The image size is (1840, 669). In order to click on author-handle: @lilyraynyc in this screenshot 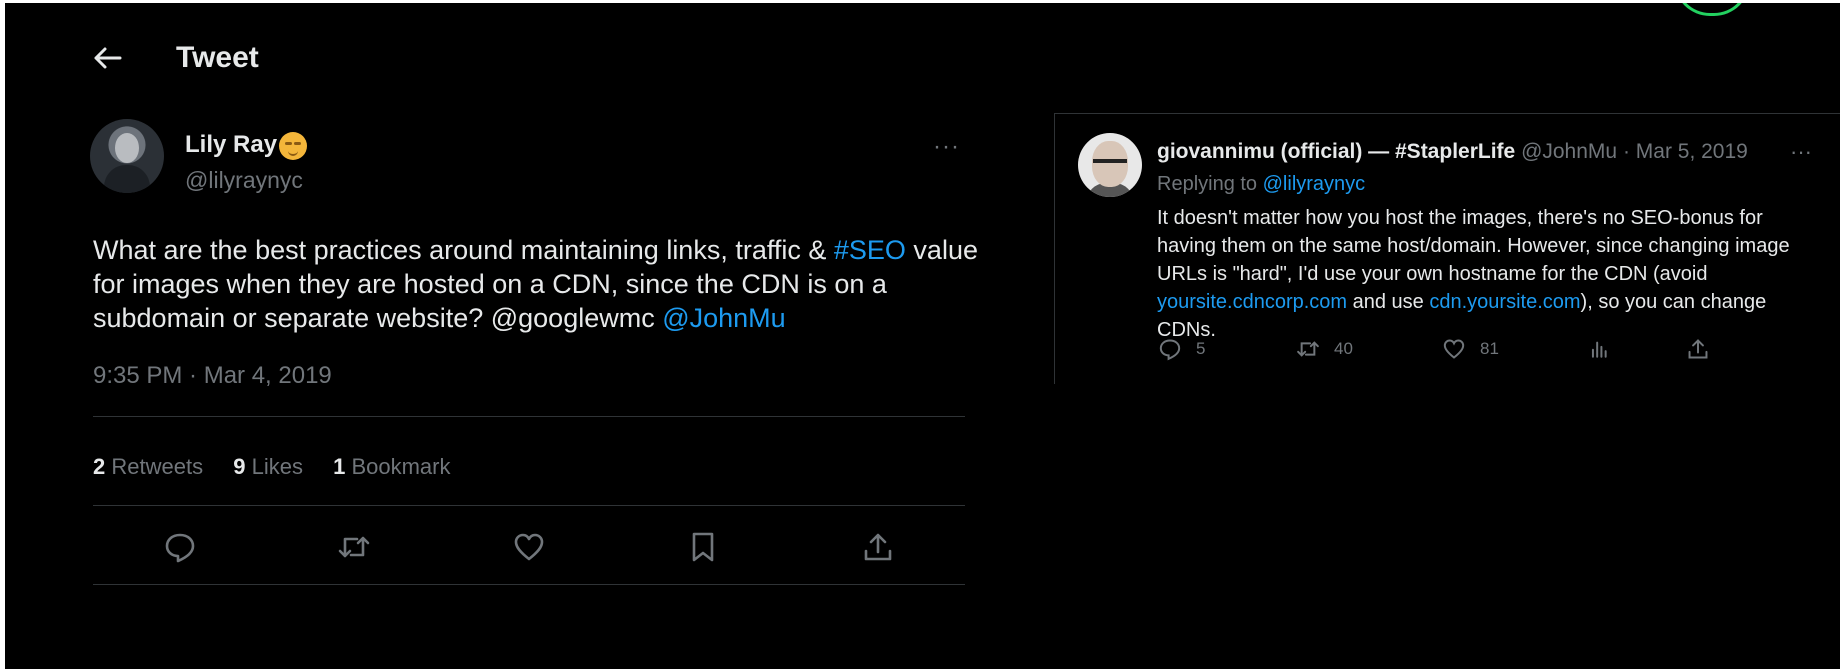, I will do `click(244, 180)`.